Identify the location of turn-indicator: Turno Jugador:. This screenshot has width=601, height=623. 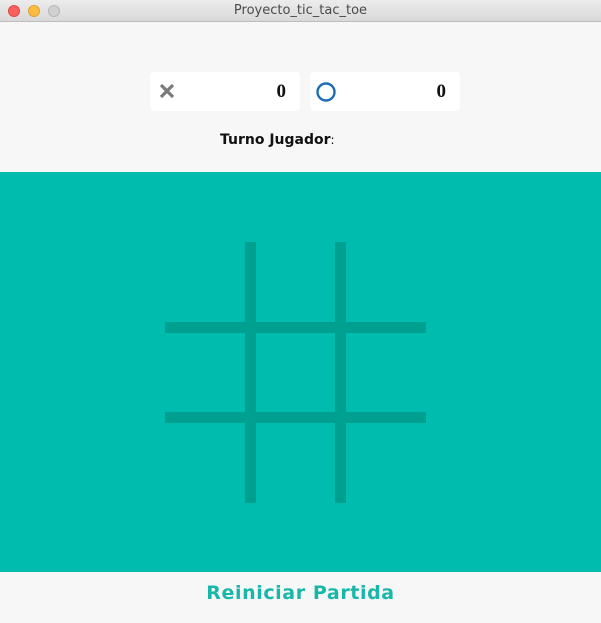
(277, 140).